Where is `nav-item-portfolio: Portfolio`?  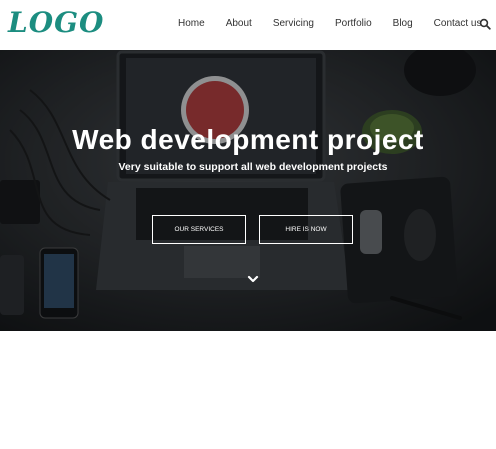 nav-item-portfolio: Portfolio is located at coordinates (353, 23).